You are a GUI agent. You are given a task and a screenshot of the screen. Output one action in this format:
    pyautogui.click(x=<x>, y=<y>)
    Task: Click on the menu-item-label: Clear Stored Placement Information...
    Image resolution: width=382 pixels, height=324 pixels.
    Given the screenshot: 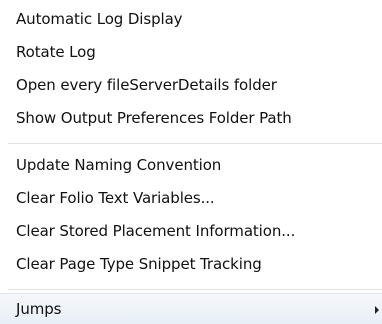 What is the action you would take?
    pyautogui.click(x=156, y=231)
    